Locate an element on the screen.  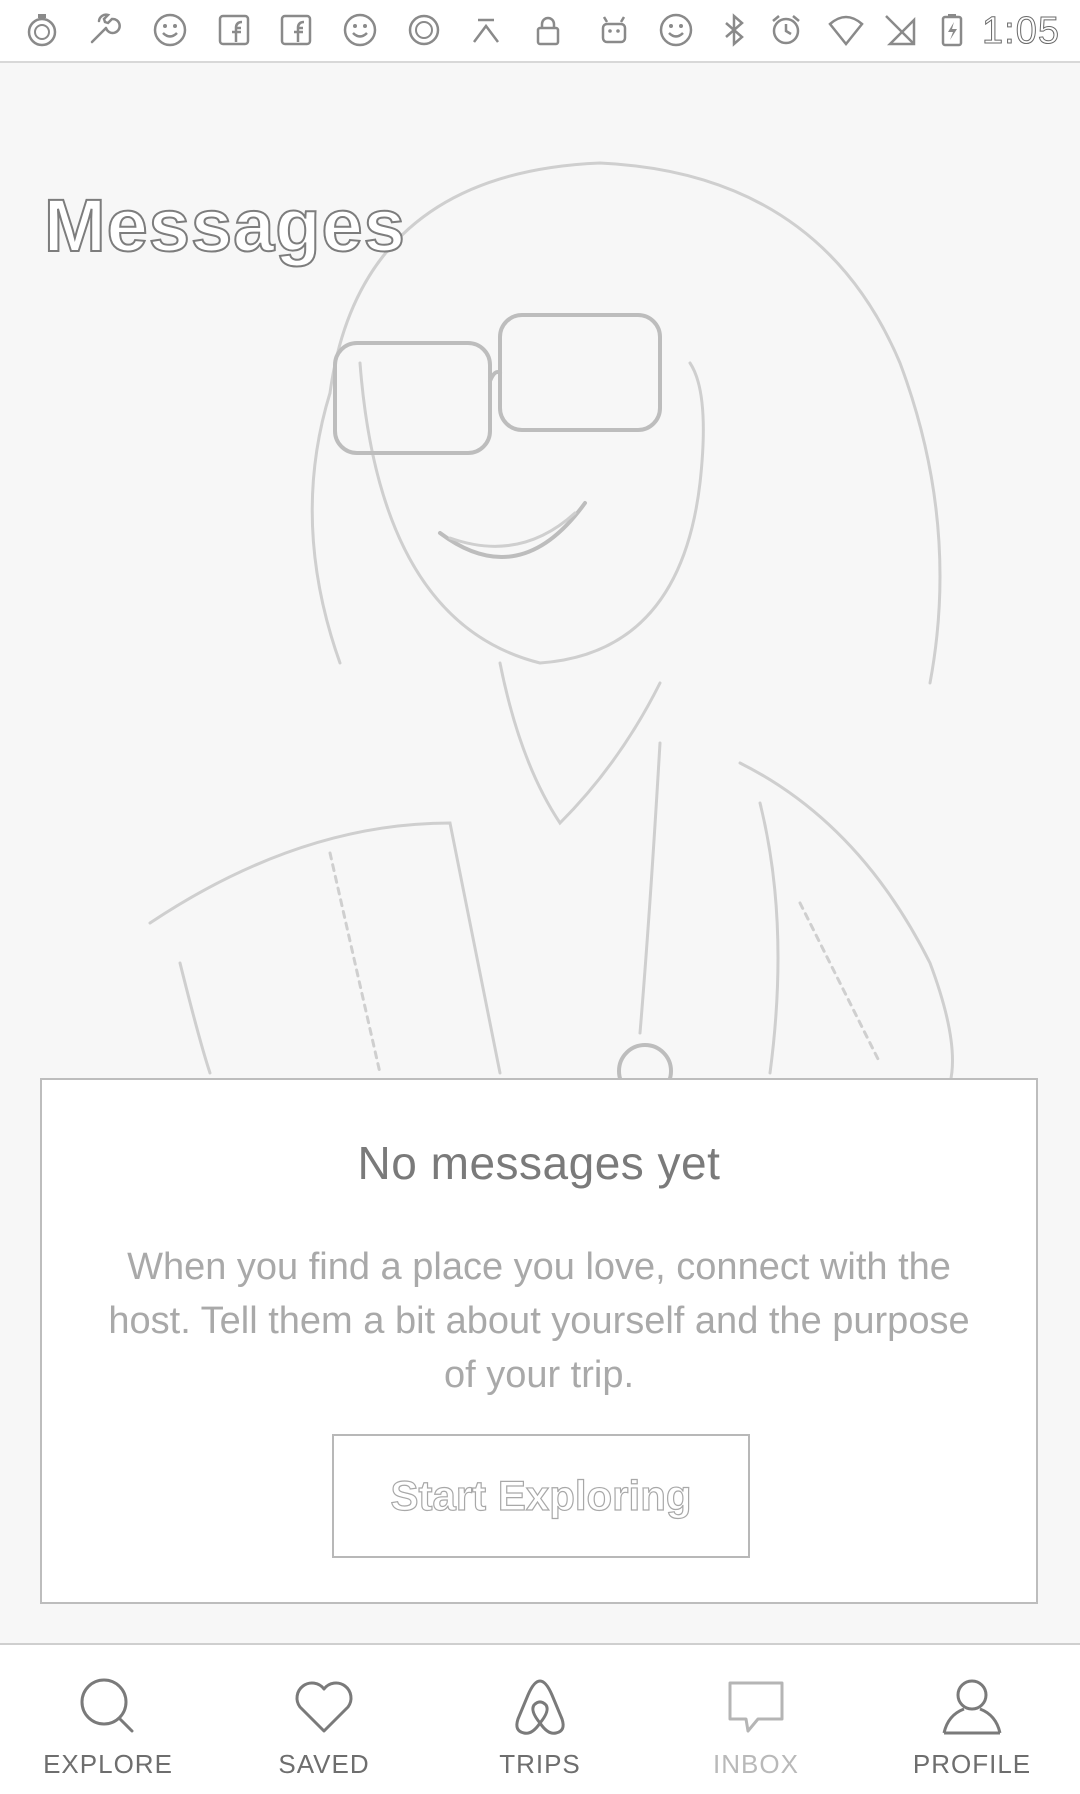
nav-item-explore: EXPLORE is located at coordinates (108, 1719).